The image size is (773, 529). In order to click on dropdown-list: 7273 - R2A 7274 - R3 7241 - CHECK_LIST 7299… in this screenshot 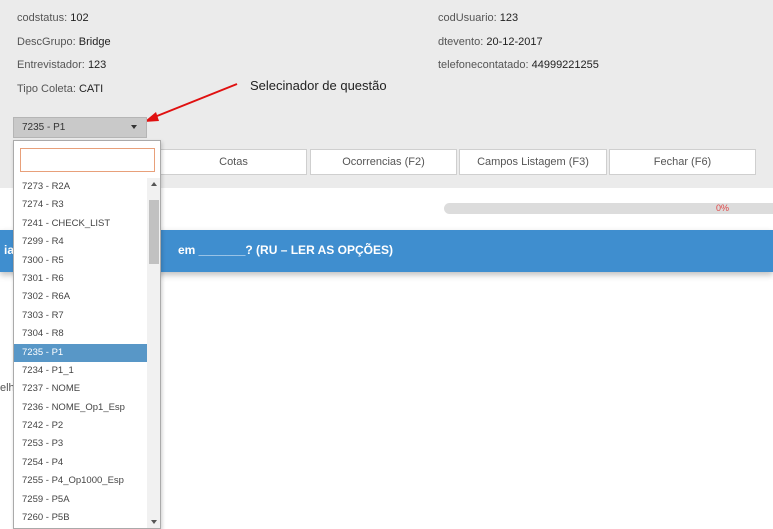, I will do `click(80, 352)`.